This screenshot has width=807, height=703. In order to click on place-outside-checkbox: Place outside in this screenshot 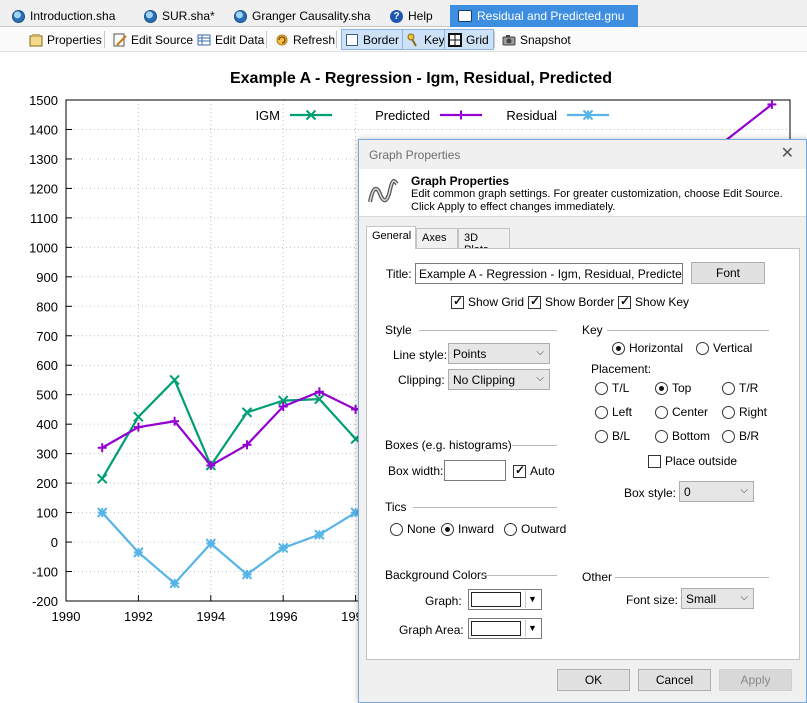, I will do `click(692, 461)`.